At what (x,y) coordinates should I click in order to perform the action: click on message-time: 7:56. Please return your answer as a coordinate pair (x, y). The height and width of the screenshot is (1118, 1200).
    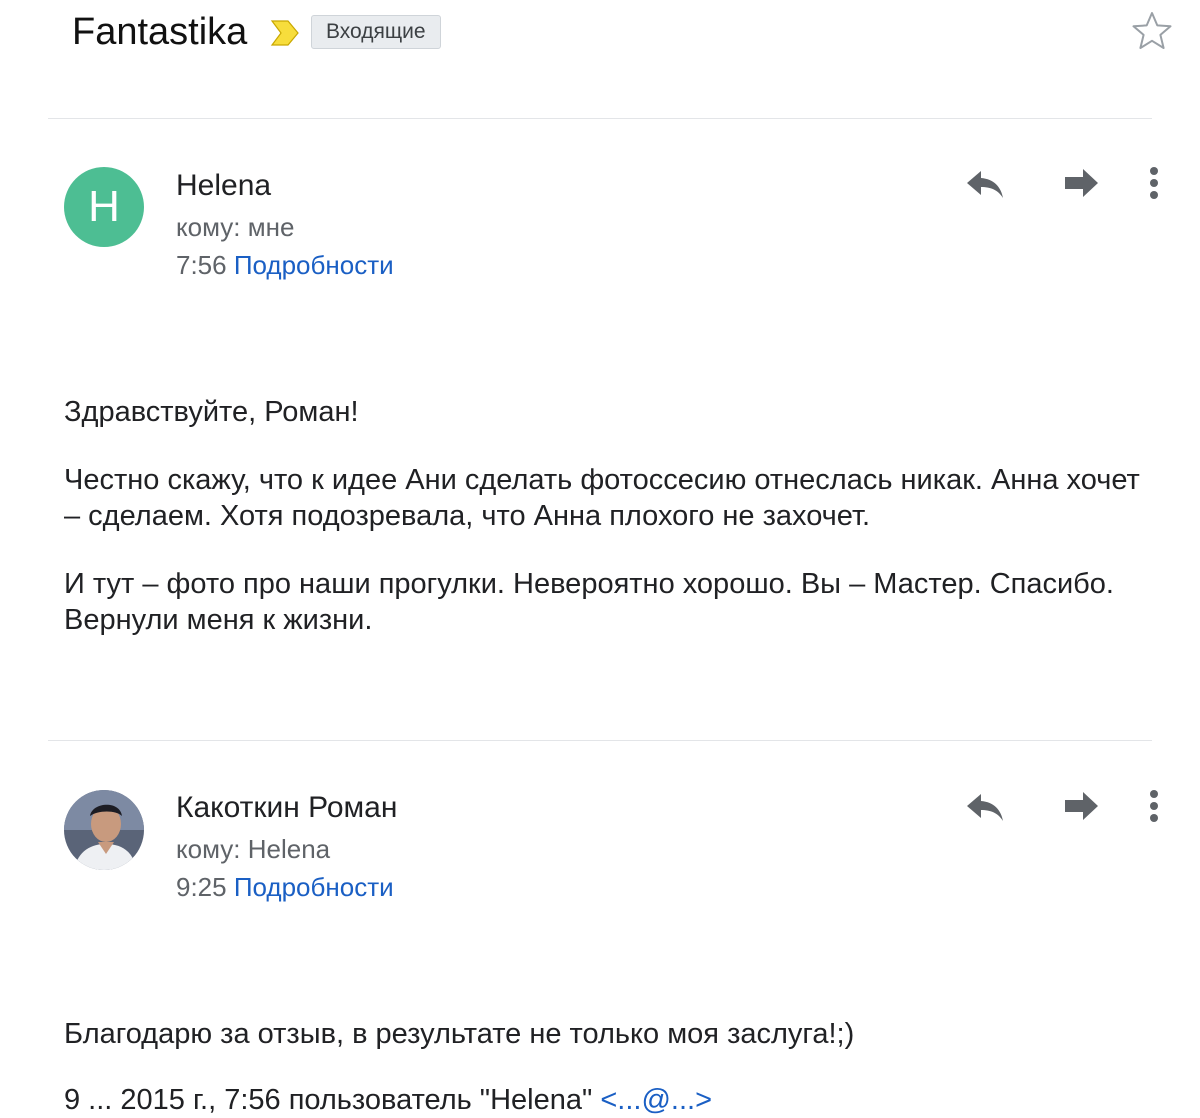
    Looking at the image, I should click on (201, 265).